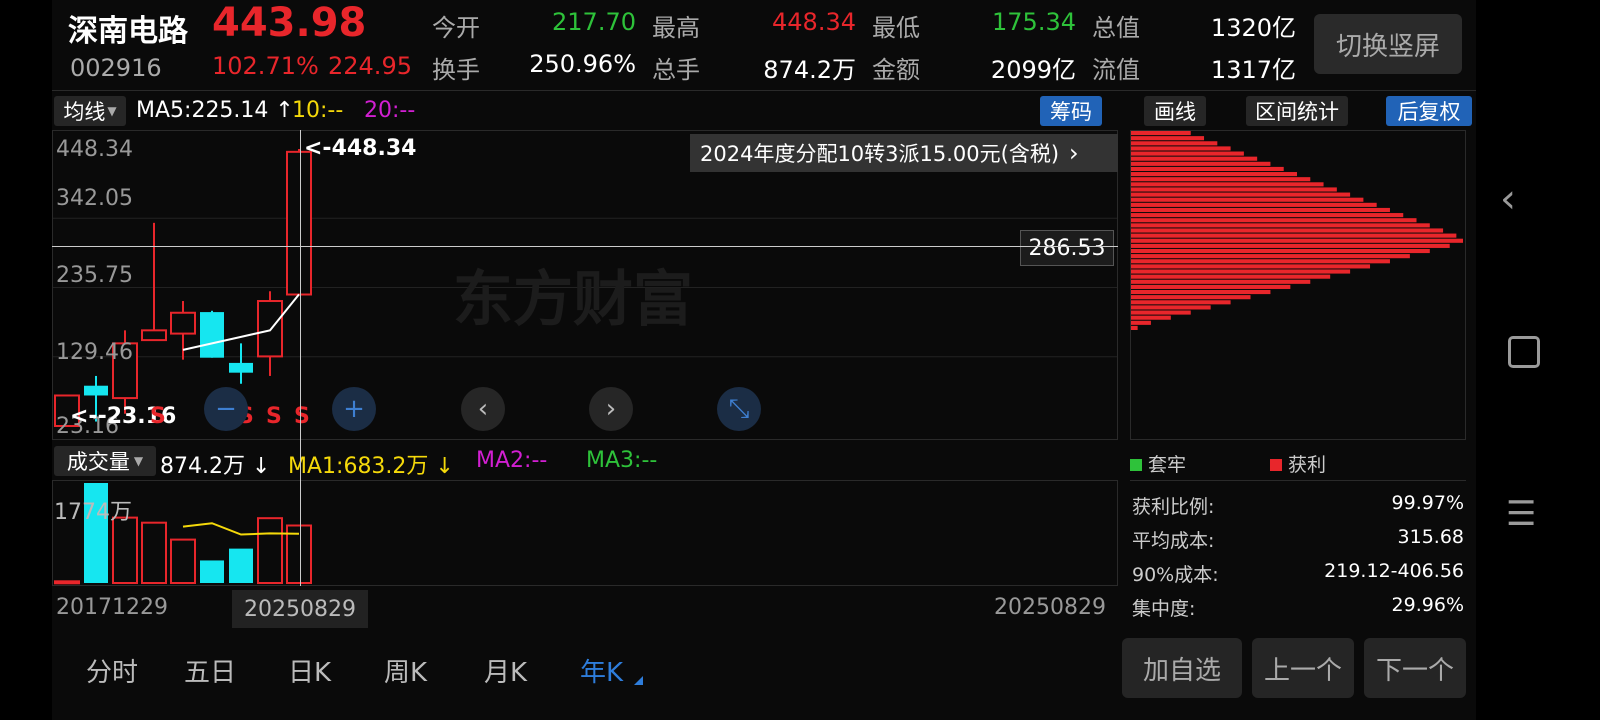 Image resolution: width=1600 pixels, height=720 pixels. What do you see at coordinates (1167, 465) in the screenshot?
I see `legend-loss-text: 套牢` at bounding box center [1167, 465].